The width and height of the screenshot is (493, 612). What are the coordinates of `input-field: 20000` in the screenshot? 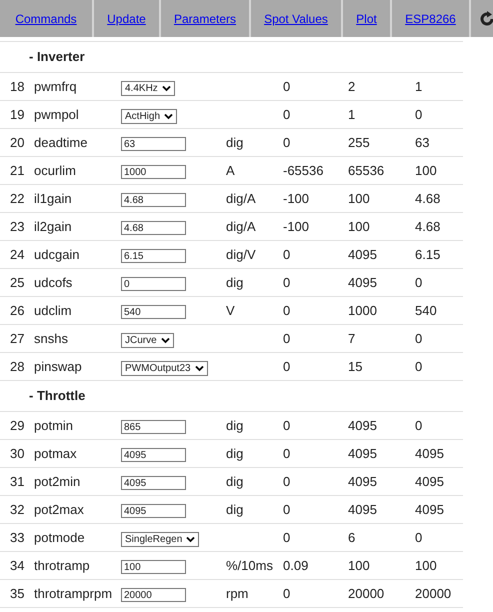 It's located at (153, 595).